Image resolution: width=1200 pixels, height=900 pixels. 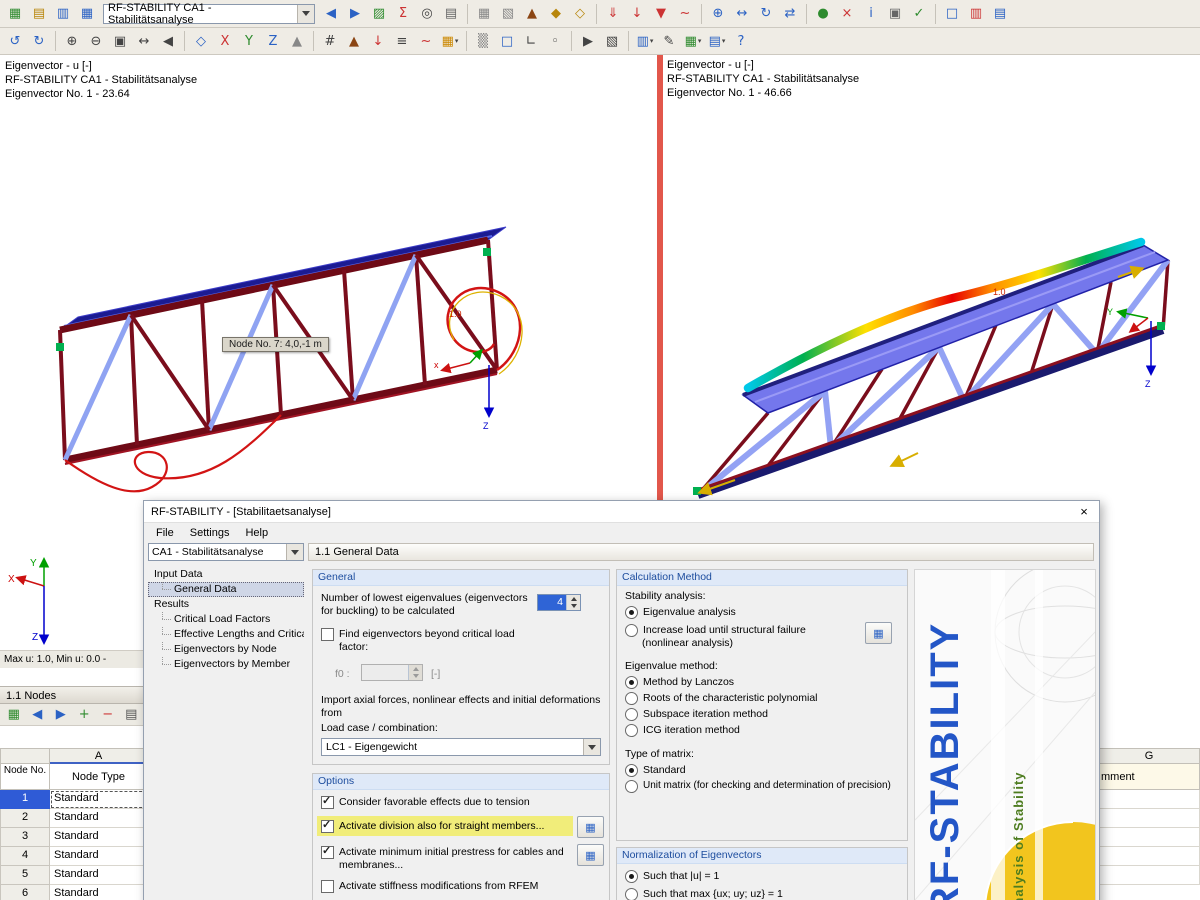 I want to click on icg-radio, so click(x=631, y=730).